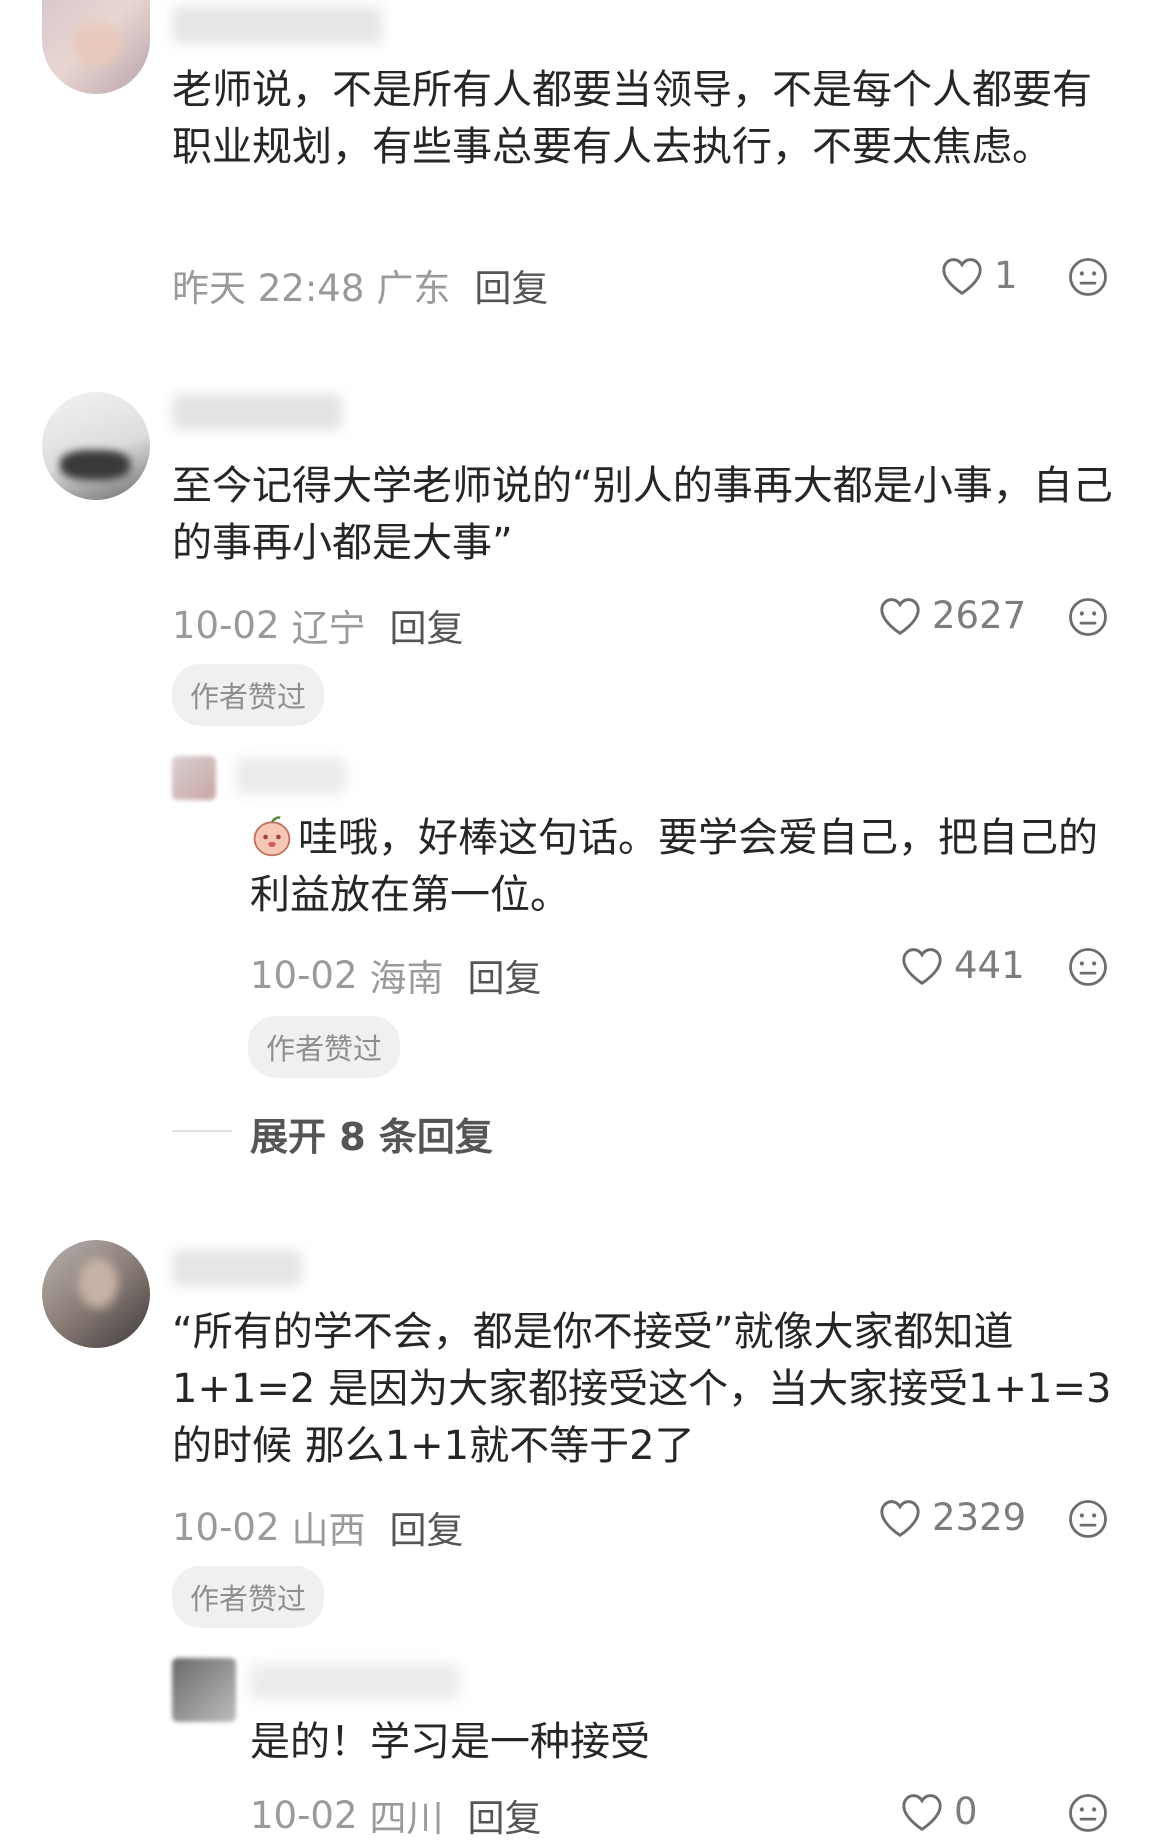 This screenshot has width=1170, height=1842. I want to click on expand-replies-button: 展开 8 条回复, so click(371, 1133).